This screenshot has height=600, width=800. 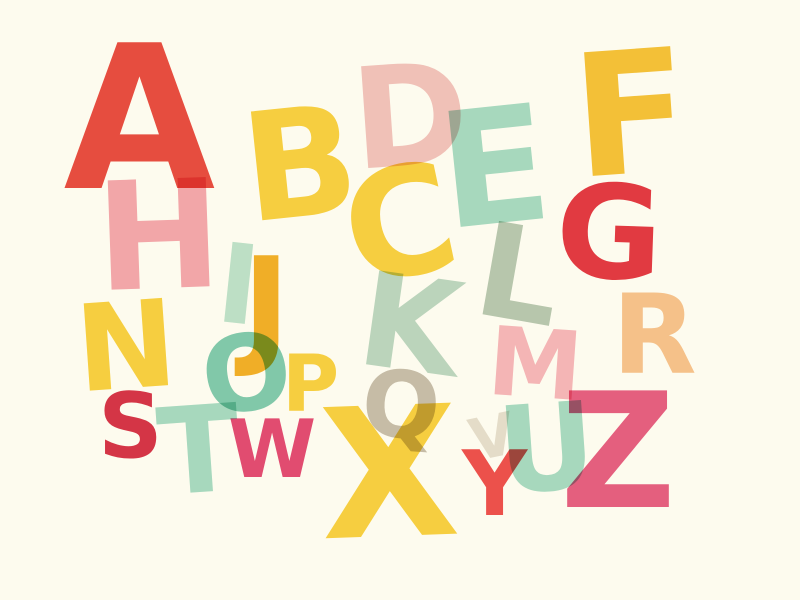 I want to click on letter-z: Z, so click(x=618, y=451).